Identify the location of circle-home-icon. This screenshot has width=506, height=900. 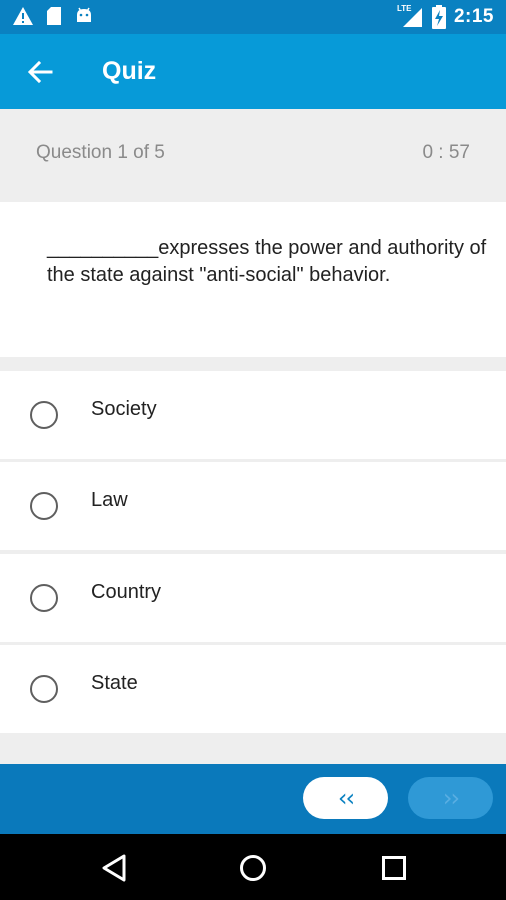
(253, 868).